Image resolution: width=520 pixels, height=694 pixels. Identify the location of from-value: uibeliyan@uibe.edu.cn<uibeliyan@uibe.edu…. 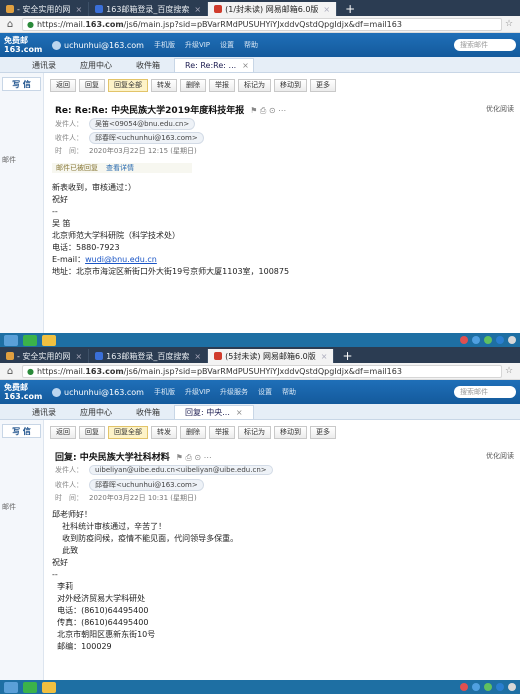
(181, 470).